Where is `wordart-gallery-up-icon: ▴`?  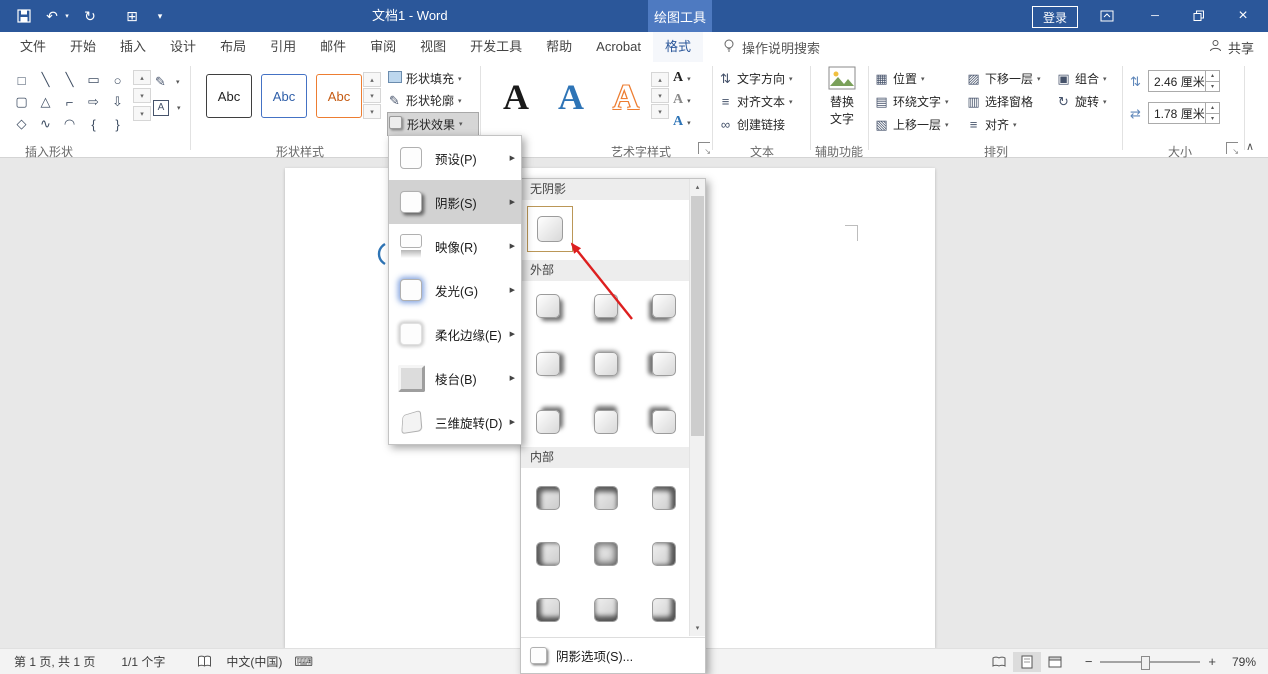 wordart-gallery-up-icon: ▴ is located at coordinates (660, 79).